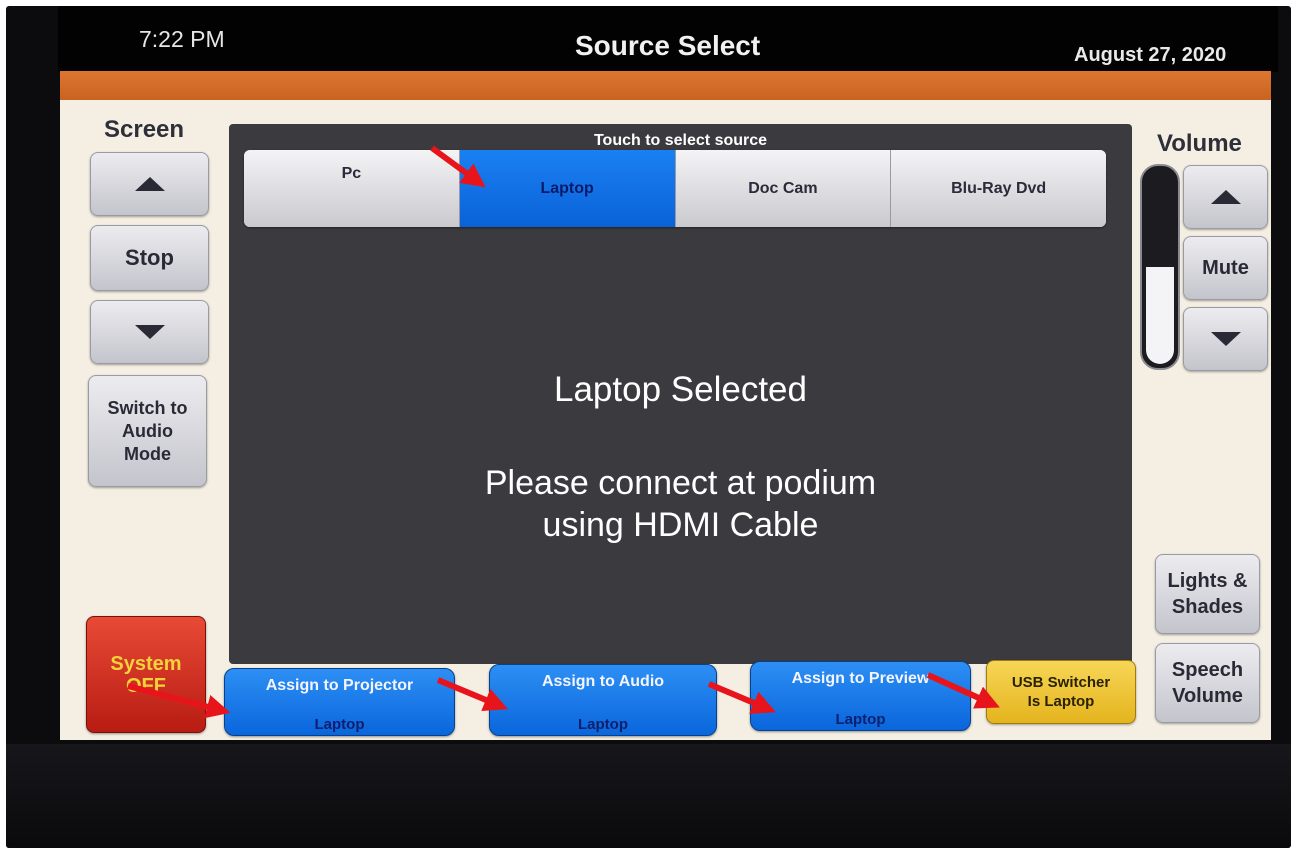 The height and width of the screenshot is (854, 1297). I want to click on switch-audio-line-2: Audio, so click(147, 430).